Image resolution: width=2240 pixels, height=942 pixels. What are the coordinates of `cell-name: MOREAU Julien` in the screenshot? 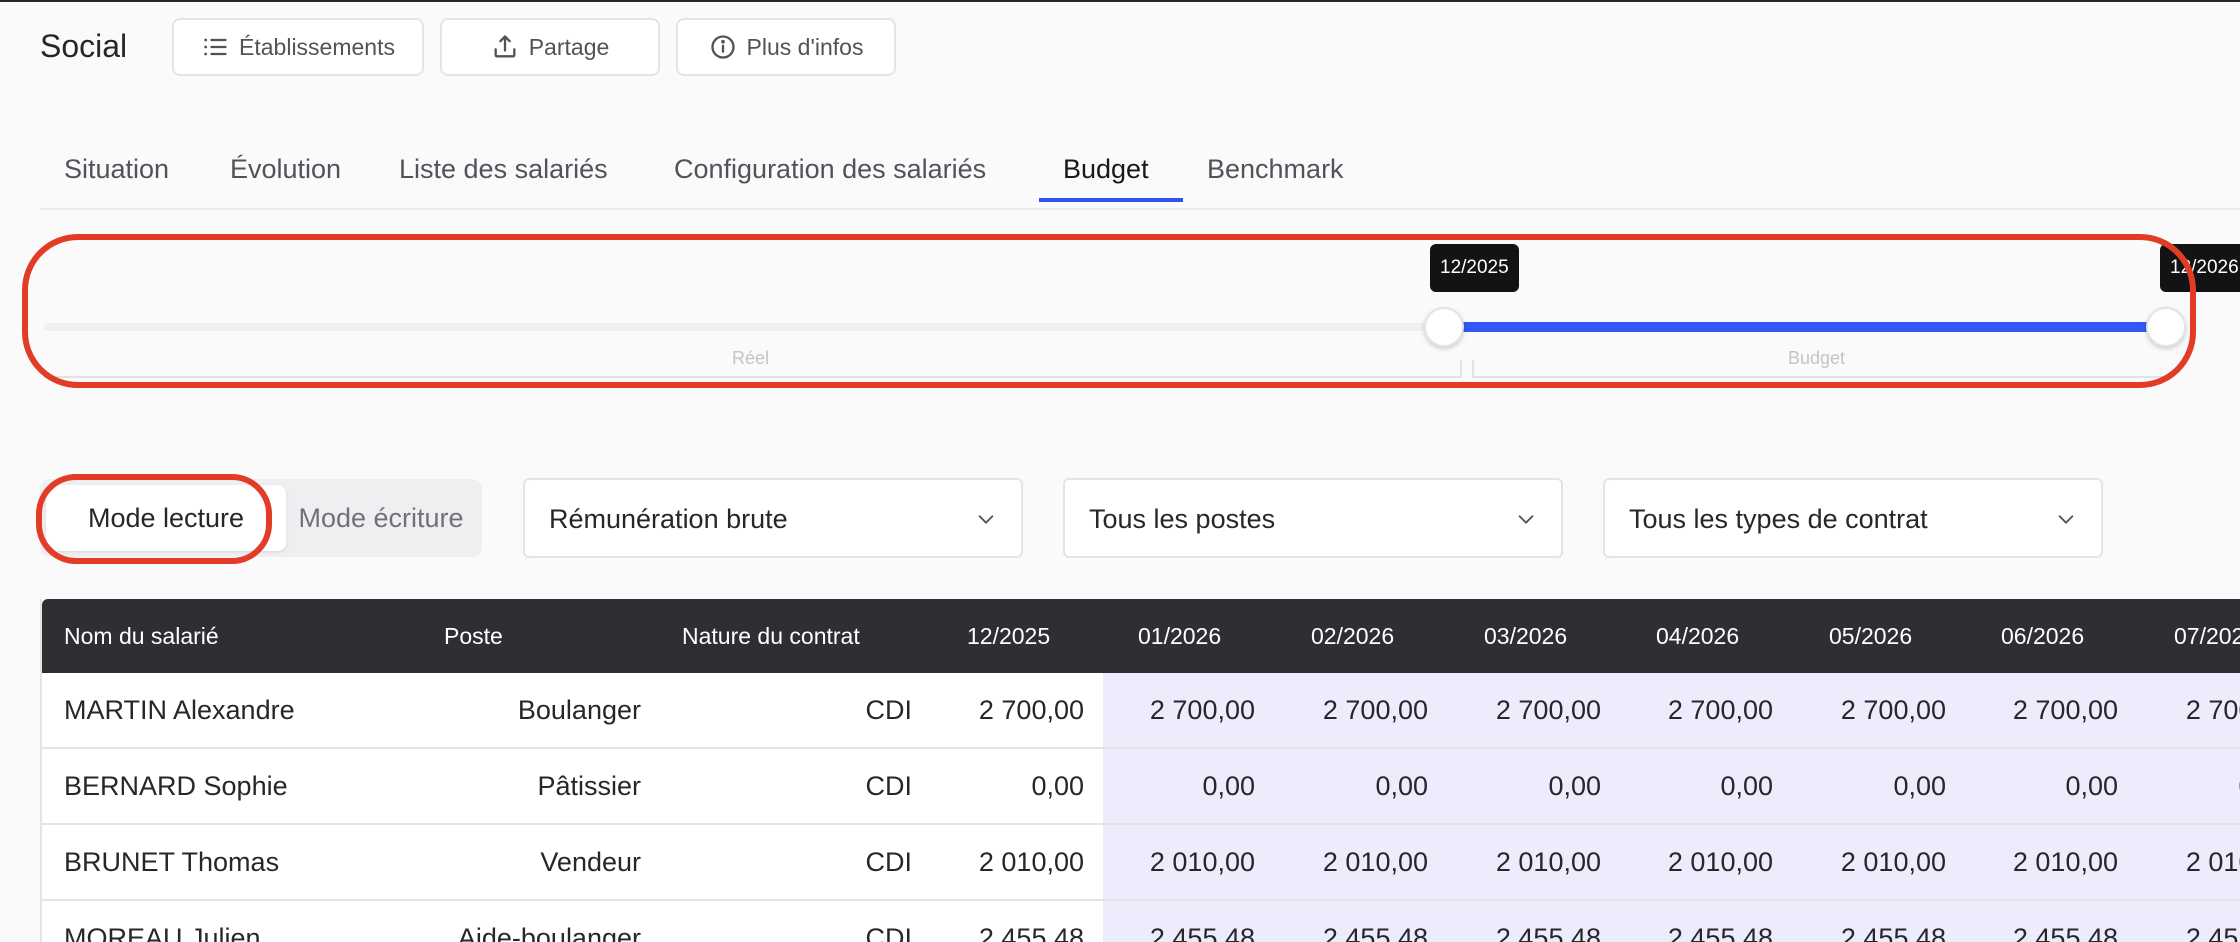 It's located at (162, 932).